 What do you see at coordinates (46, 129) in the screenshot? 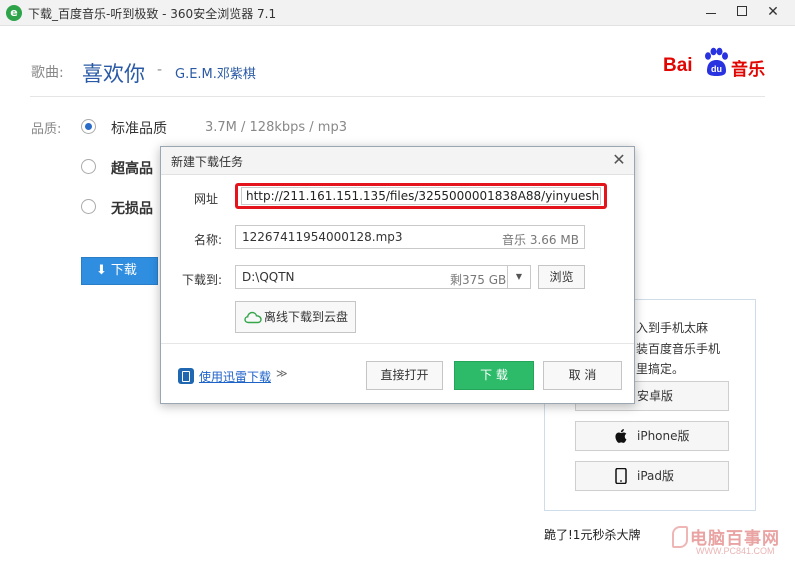
I see `quality-label: 品质:` at bounding box center [46, 129].